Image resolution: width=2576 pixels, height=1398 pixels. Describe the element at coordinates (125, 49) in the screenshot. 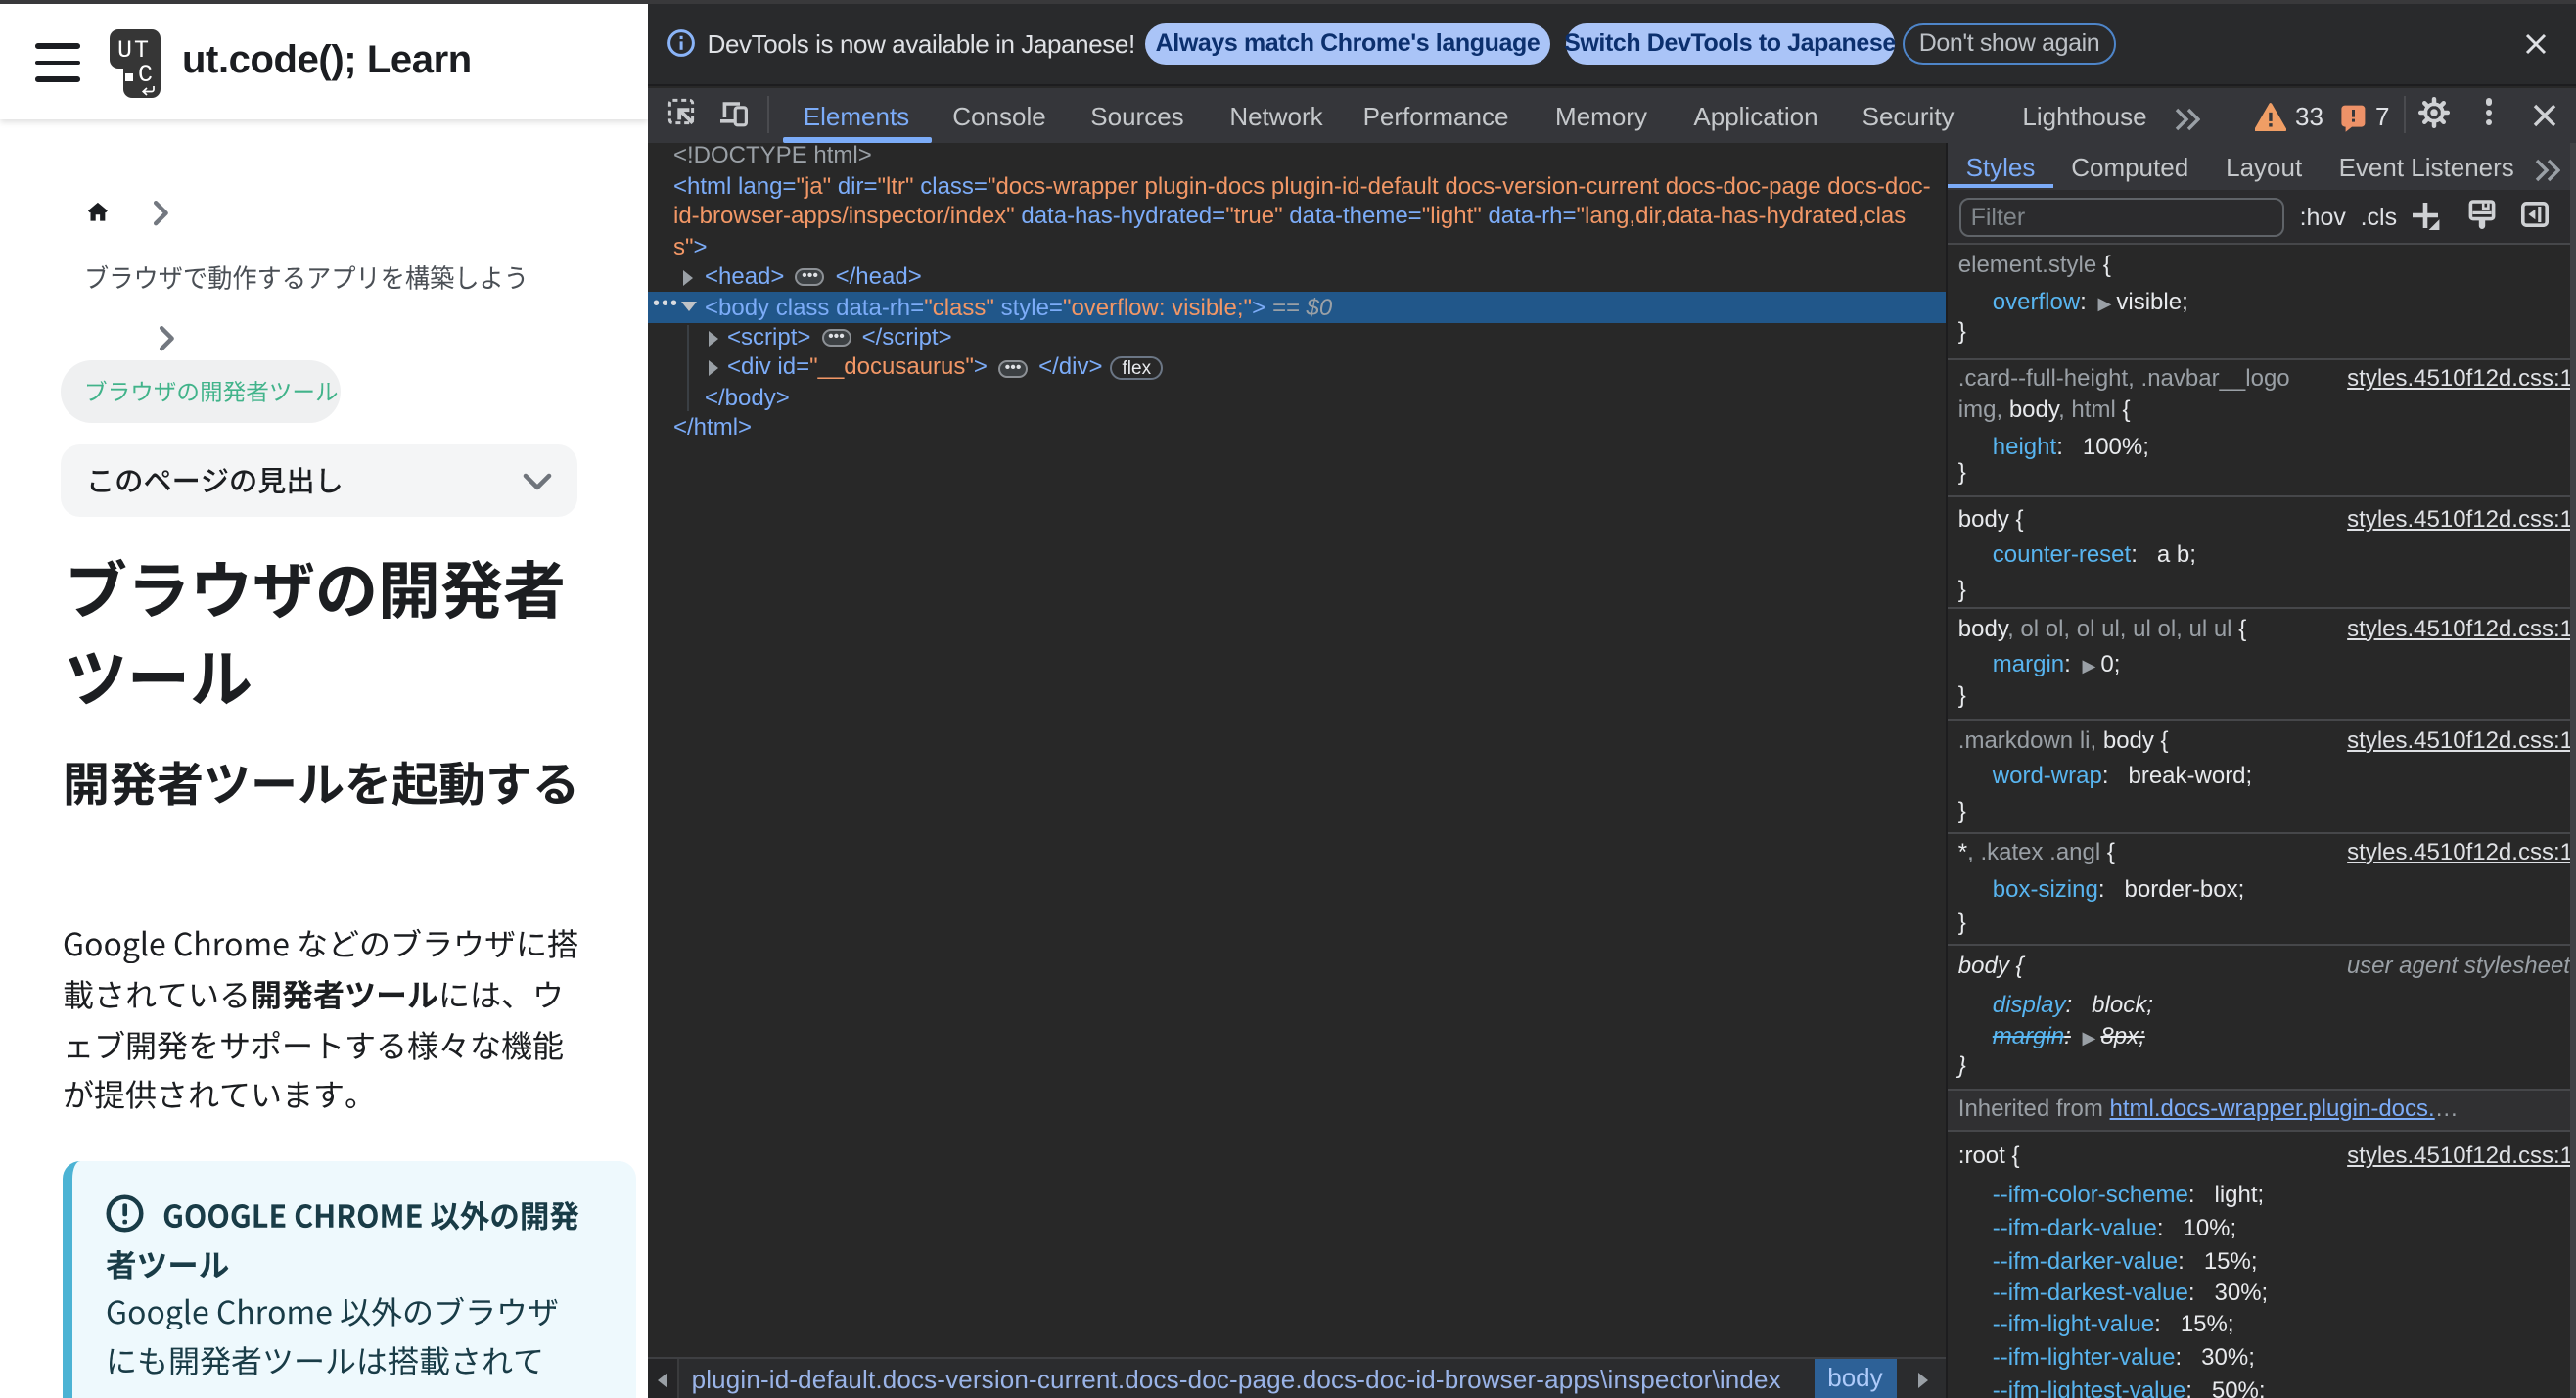

I see `svg-text: U` at that location.